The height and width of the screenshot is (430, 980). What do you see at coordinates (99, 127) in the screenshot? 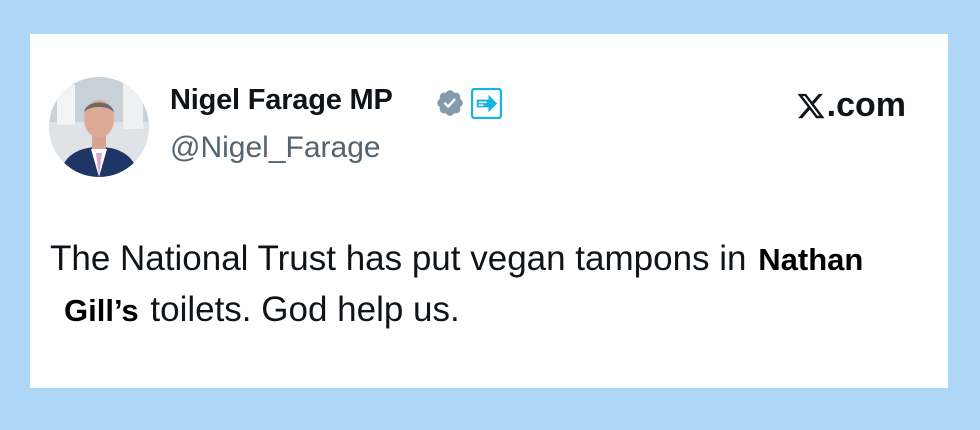
I see `profile-photo-icon` at bounding box center [99, 127].